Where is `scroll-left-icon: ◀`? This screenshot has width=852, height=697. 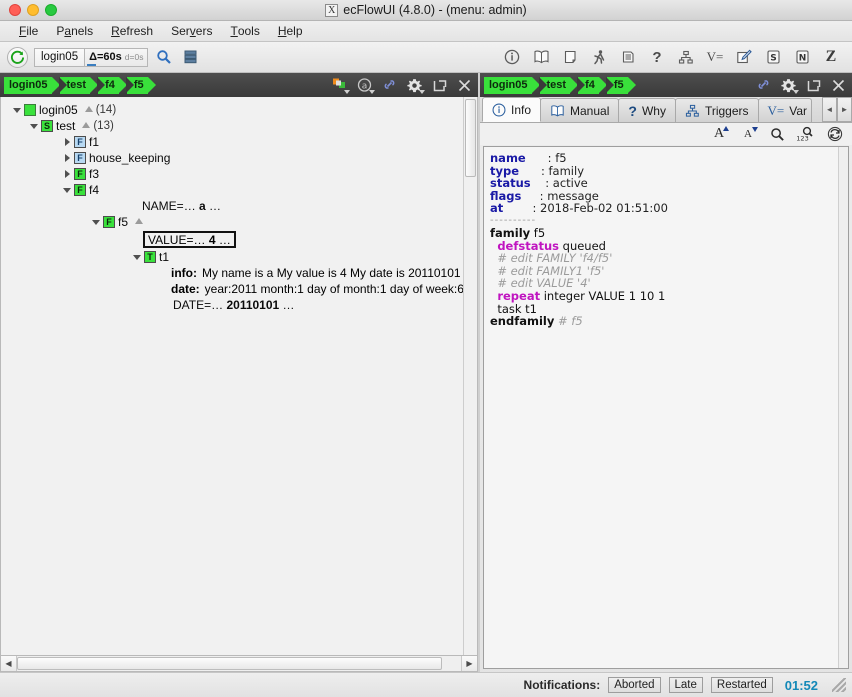 scroll-left-icon: ◀ is located at coordinates (9, 663).